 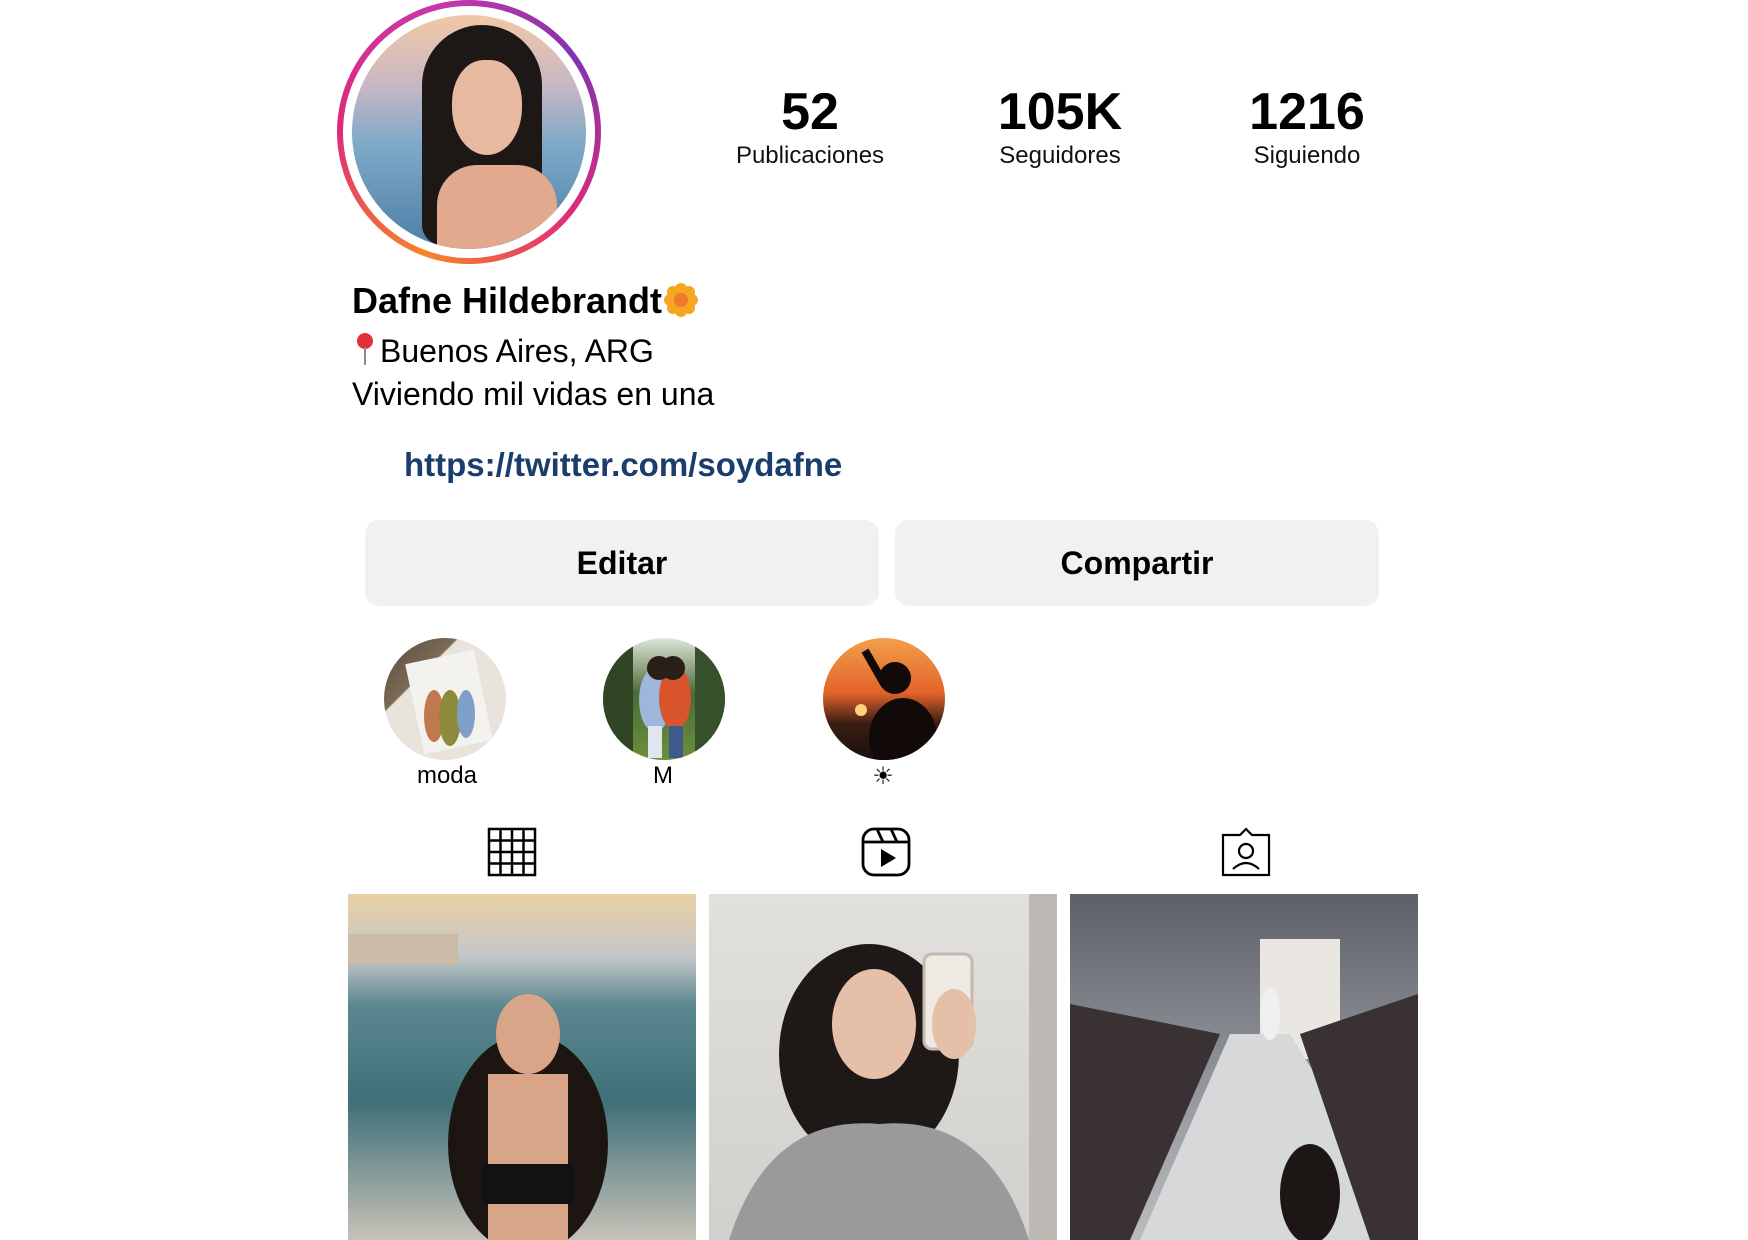 I want to click on avatar, so click(x=469, y=132).